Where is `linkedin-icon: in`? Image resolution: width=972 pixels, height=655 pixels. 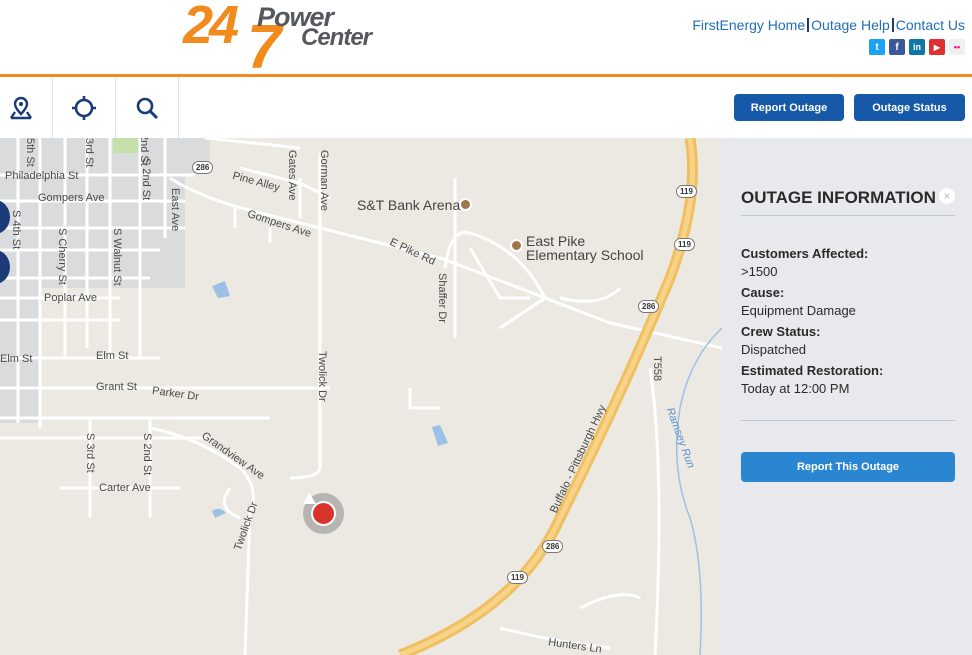
linkedin-icon: in is located at coordinates (917, 47).